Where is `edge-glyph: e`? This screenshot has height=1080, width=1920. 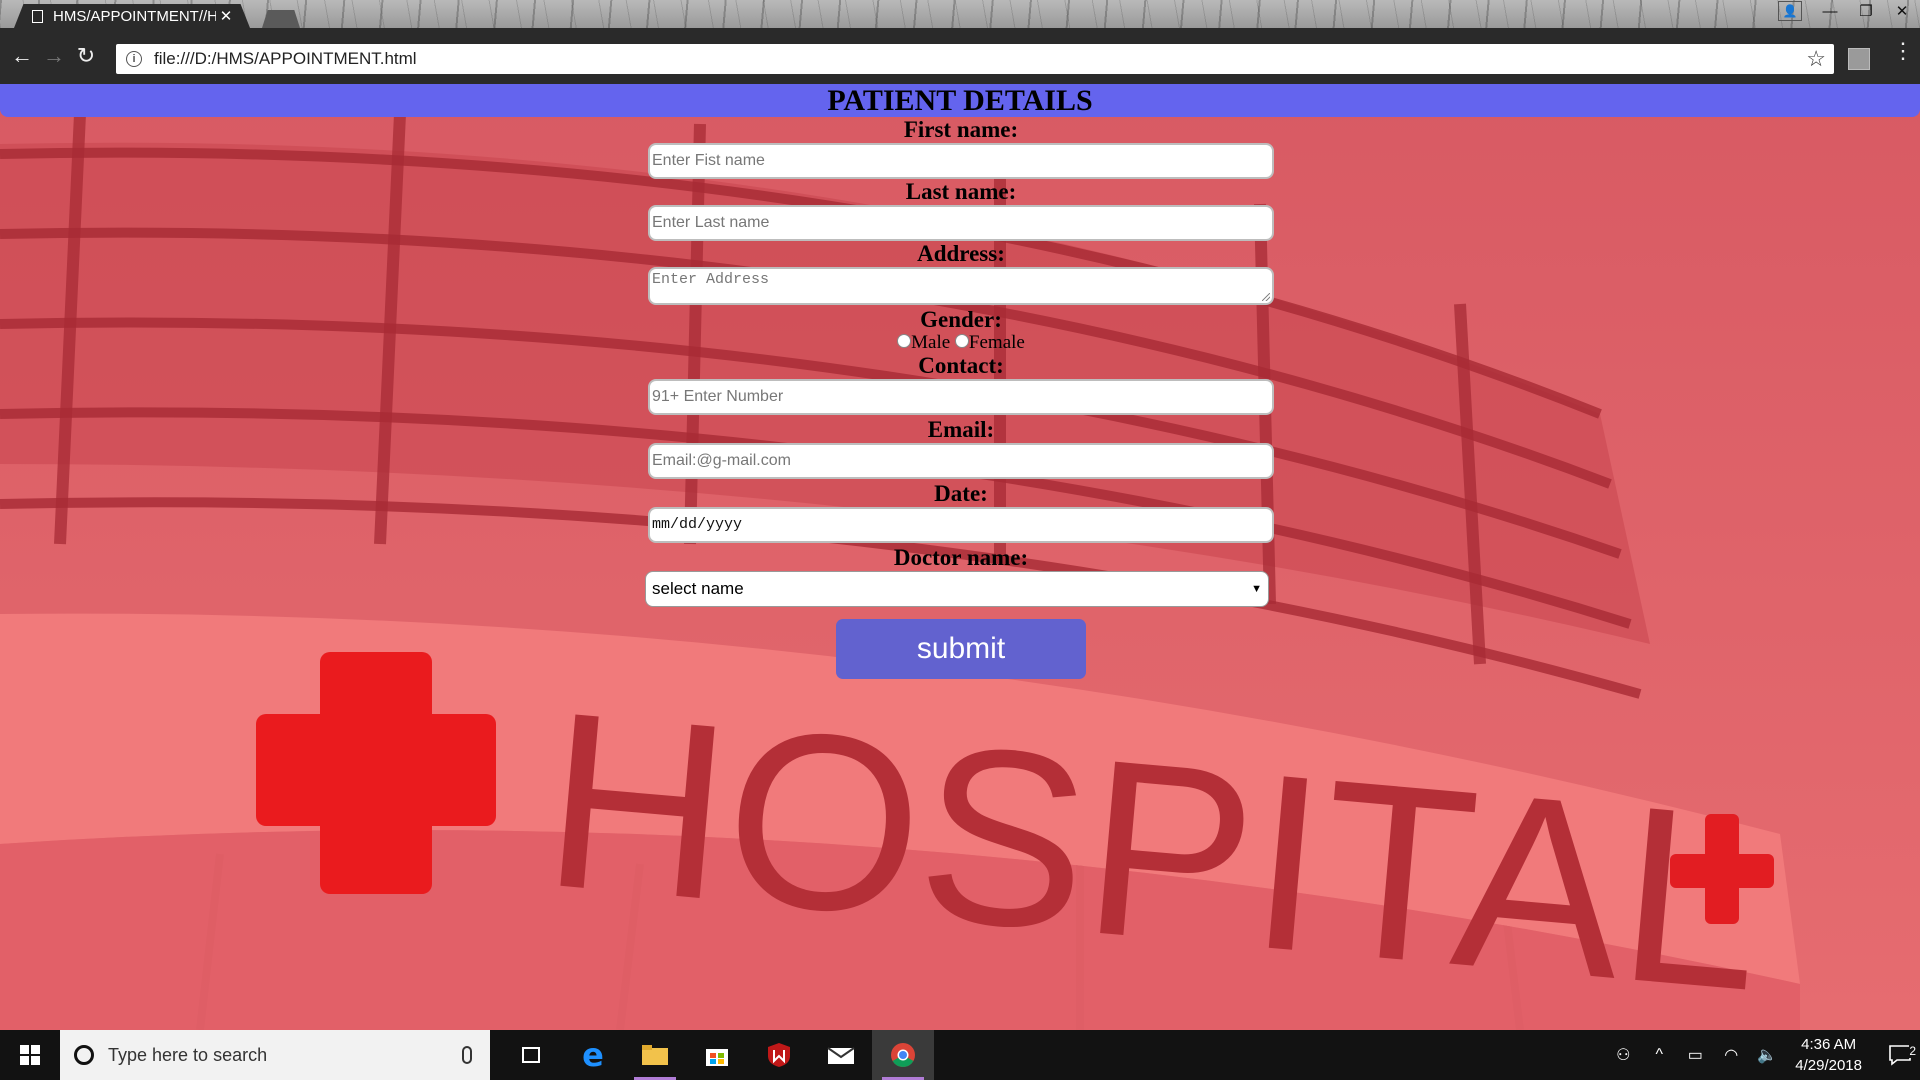 edge-glyph: e is located at coordinates (593, 1055).